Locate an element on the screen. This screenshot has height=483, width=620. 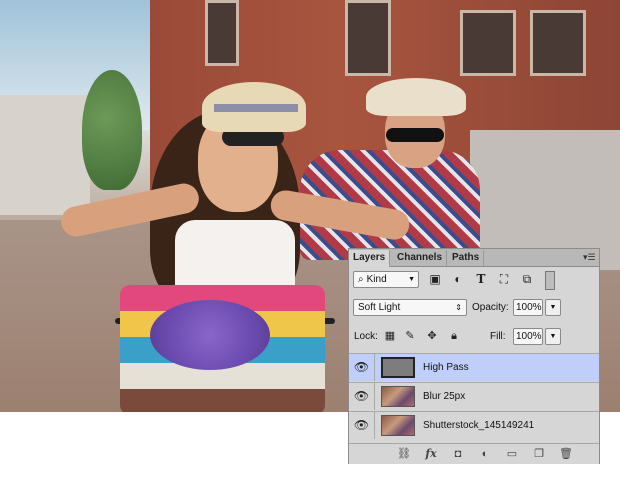
opacity-dropdown-icon: ▼ is located at coordinates (553, 307).